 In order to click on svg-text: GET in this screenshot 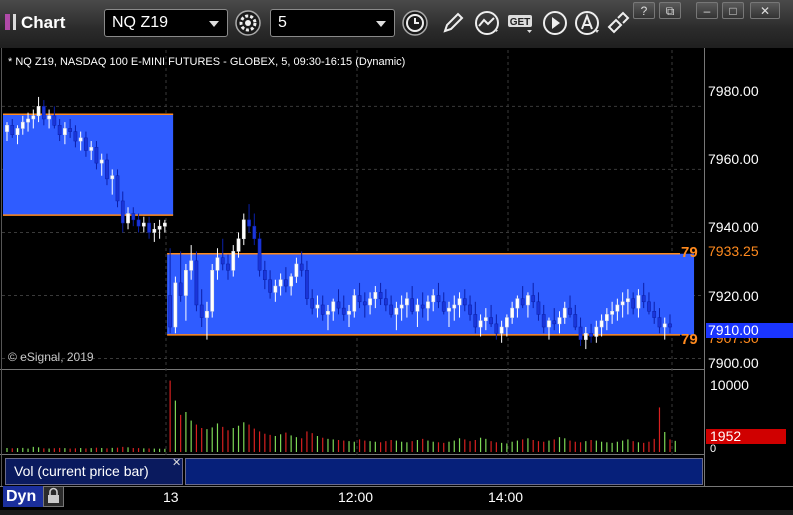, I will do `click(520, 22)`.